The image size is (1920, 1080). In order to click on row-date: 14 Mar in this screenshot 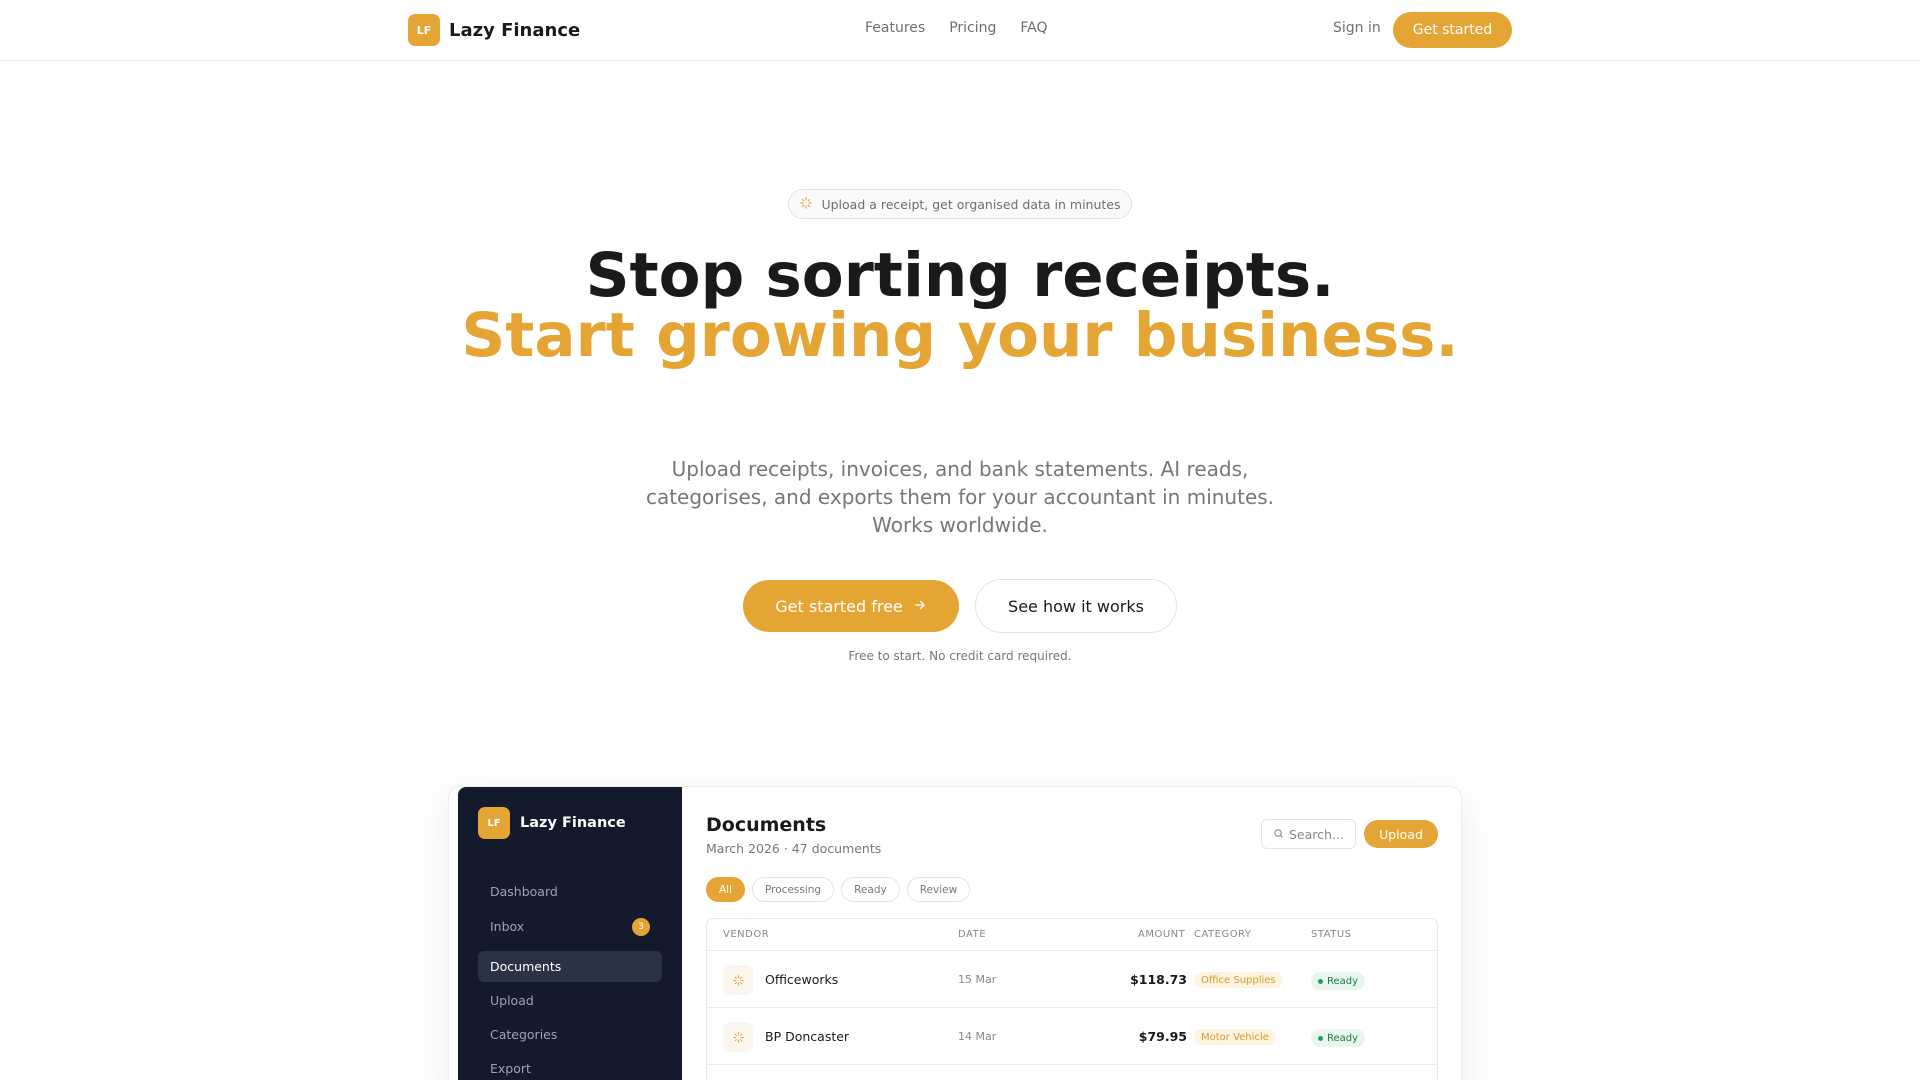, I will do `click(977, 1036)`.